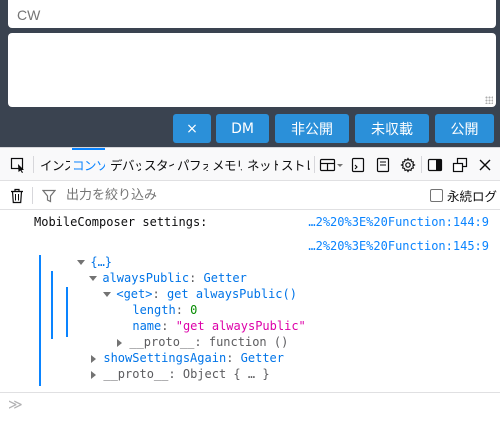 The height and width of the screenshot is (422, 500). Describe the element at coordinates (17, 195) in the screenshot. I see `trash-icon` at that location.